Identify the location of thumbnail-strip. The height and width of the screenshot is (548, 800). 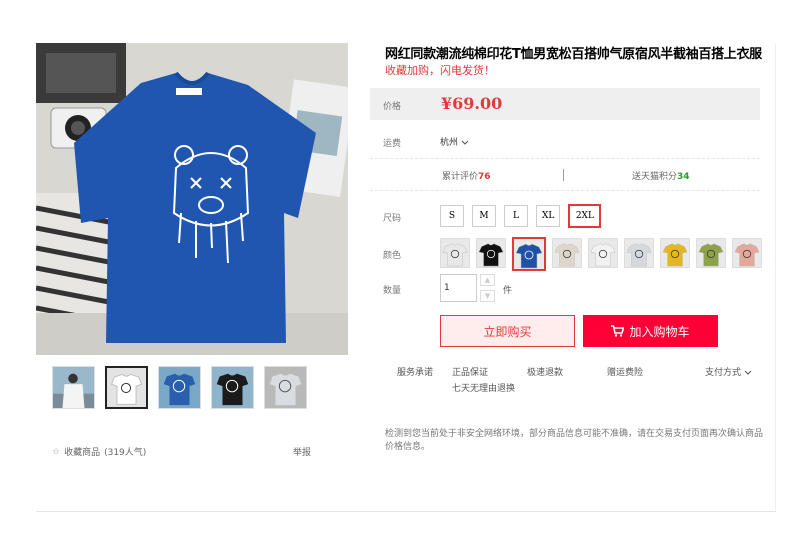
(179, 387).